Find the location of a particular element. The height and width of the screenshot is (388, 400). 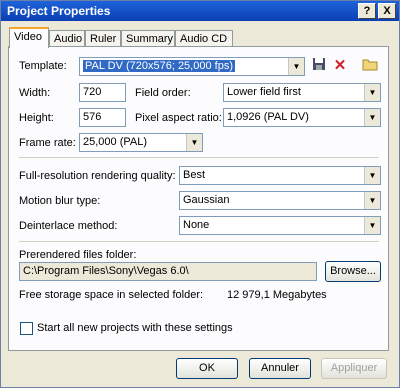

width-label: Width: is located at coordinates (35, 93).